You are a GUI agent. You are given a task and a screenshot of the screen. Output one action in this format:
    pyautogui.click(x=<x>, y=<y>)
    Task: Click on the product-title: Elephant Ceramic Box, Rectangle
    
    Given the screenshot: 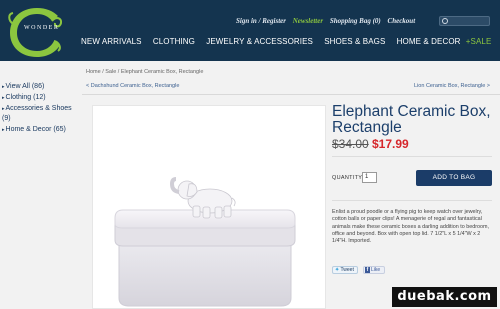 What is the action you would take?
    pyautogui.click(x=411, y=119)
    